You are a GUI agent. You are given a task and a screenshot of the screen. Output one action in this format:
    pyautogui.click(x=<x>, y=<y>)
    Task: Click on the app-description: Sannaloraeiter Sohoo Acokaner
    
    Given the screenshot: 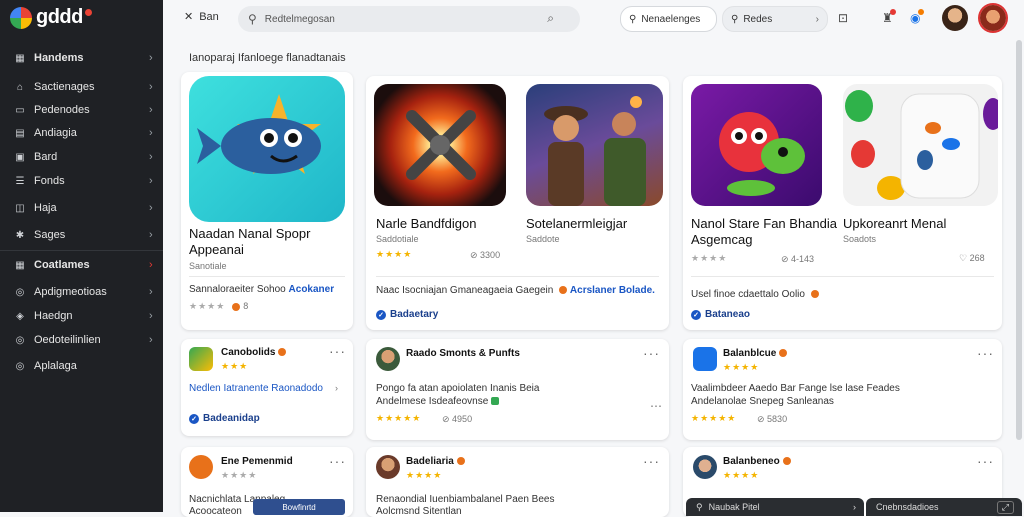 What is the action you would take?
    pyautogui.click(x=261, y=289)
    